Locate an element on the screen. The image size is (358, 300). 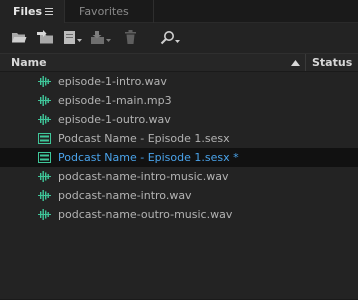
tab-favorites-label: Favorites is located at coordinates (104, 11).